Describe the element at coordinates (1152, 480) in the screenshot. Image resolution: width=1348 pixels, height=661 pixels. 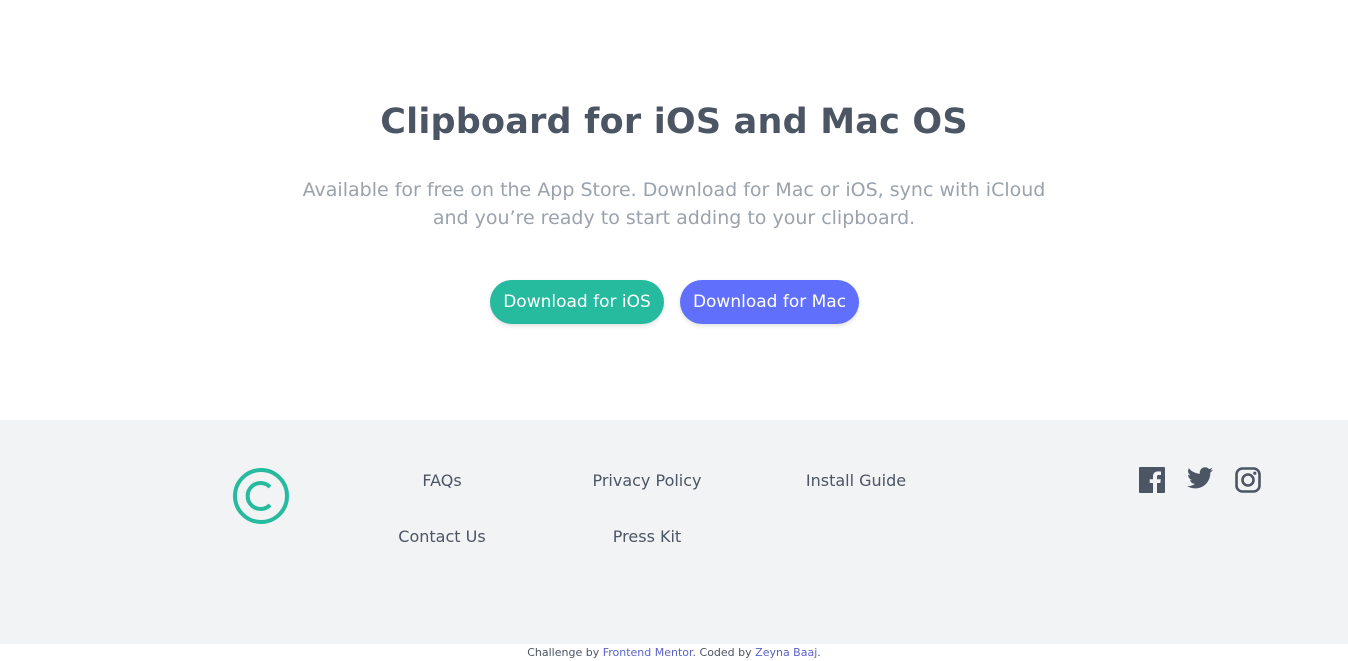
I see `facebook-icon` at that location.